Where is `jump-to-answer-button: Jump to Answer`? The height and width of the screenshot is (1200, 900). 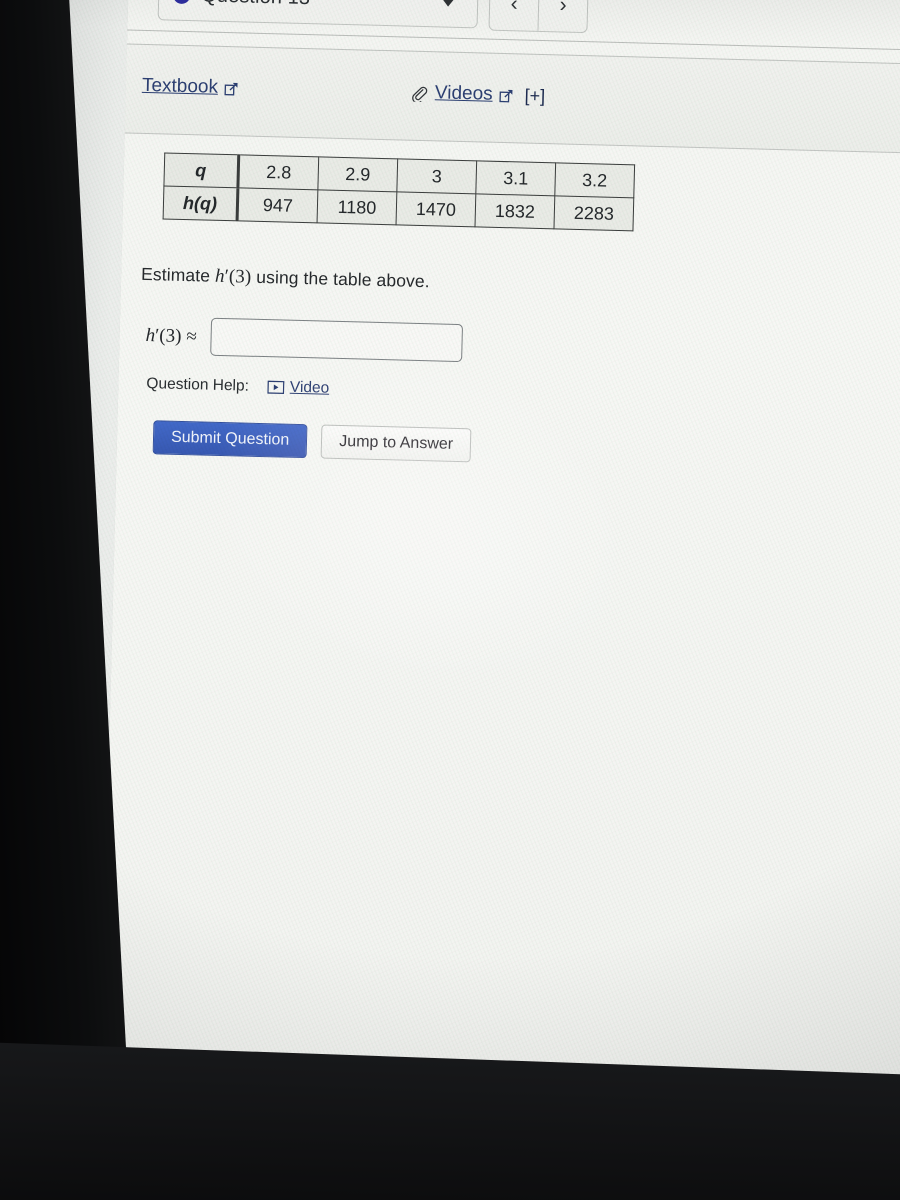
jump-to-answer-button: Jump to Answer is located at coordinates (396, 443).